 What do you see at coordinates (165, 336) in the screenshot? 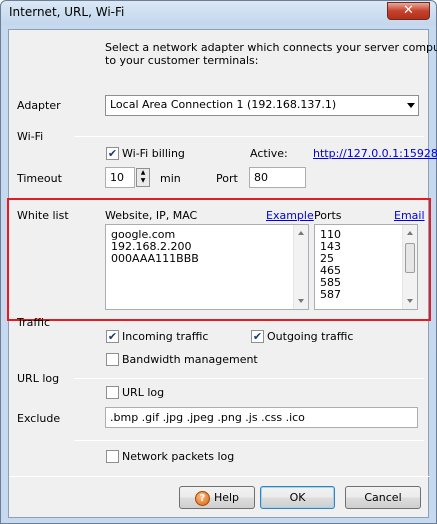
I see `incoming-traffic-label: Incoming traffic` at bounding box center [165, 336].